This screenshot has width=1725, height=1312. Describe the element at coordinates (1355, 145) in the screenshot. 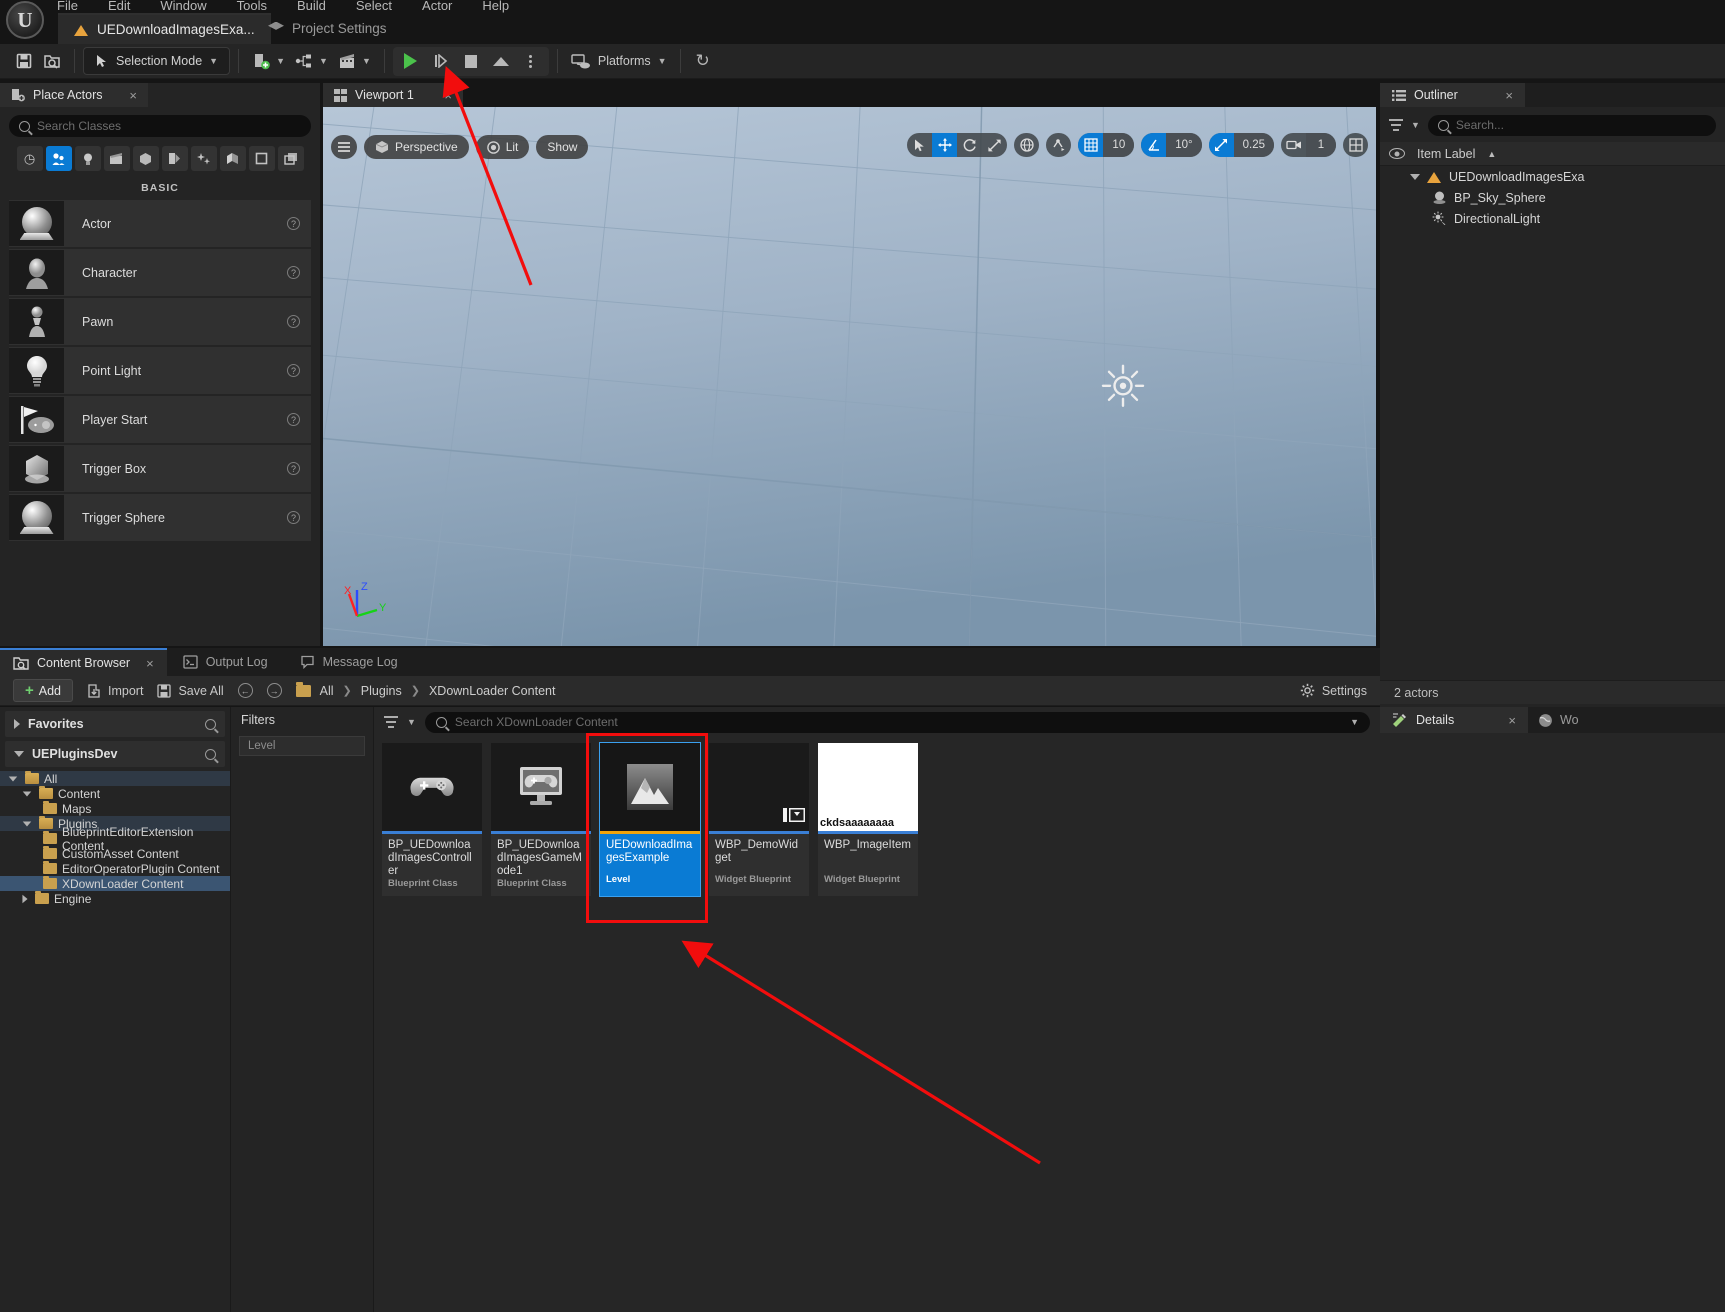

I see `viewport-layout-icon` at that location.